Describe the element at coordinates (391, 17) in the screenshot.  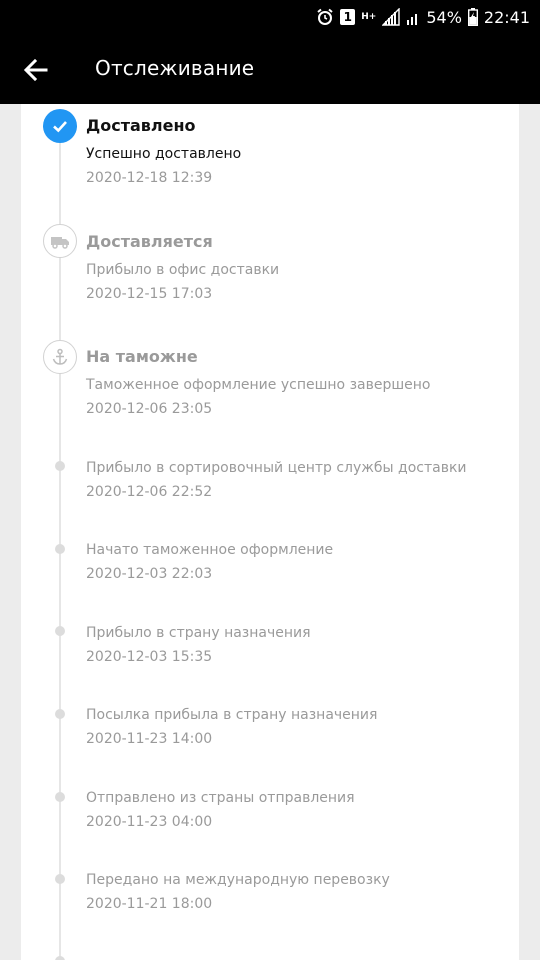
I see `signal-icon` at that location.